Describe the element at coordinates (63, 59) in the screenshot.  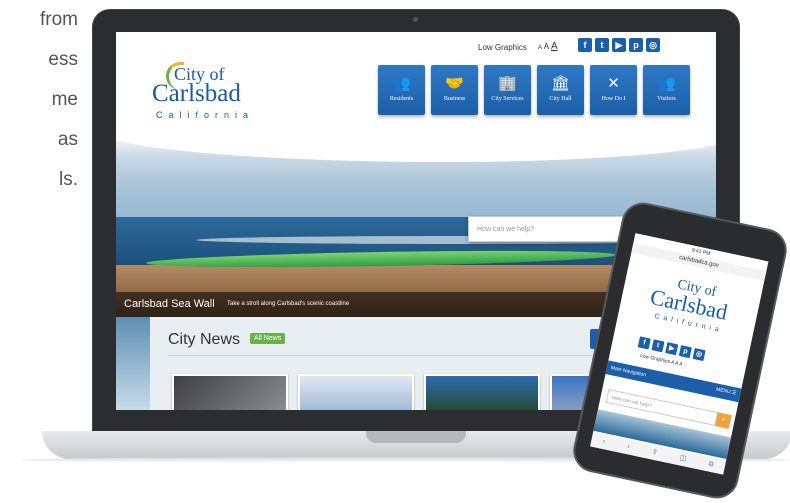
I see `marketing-line: ess` at that location.